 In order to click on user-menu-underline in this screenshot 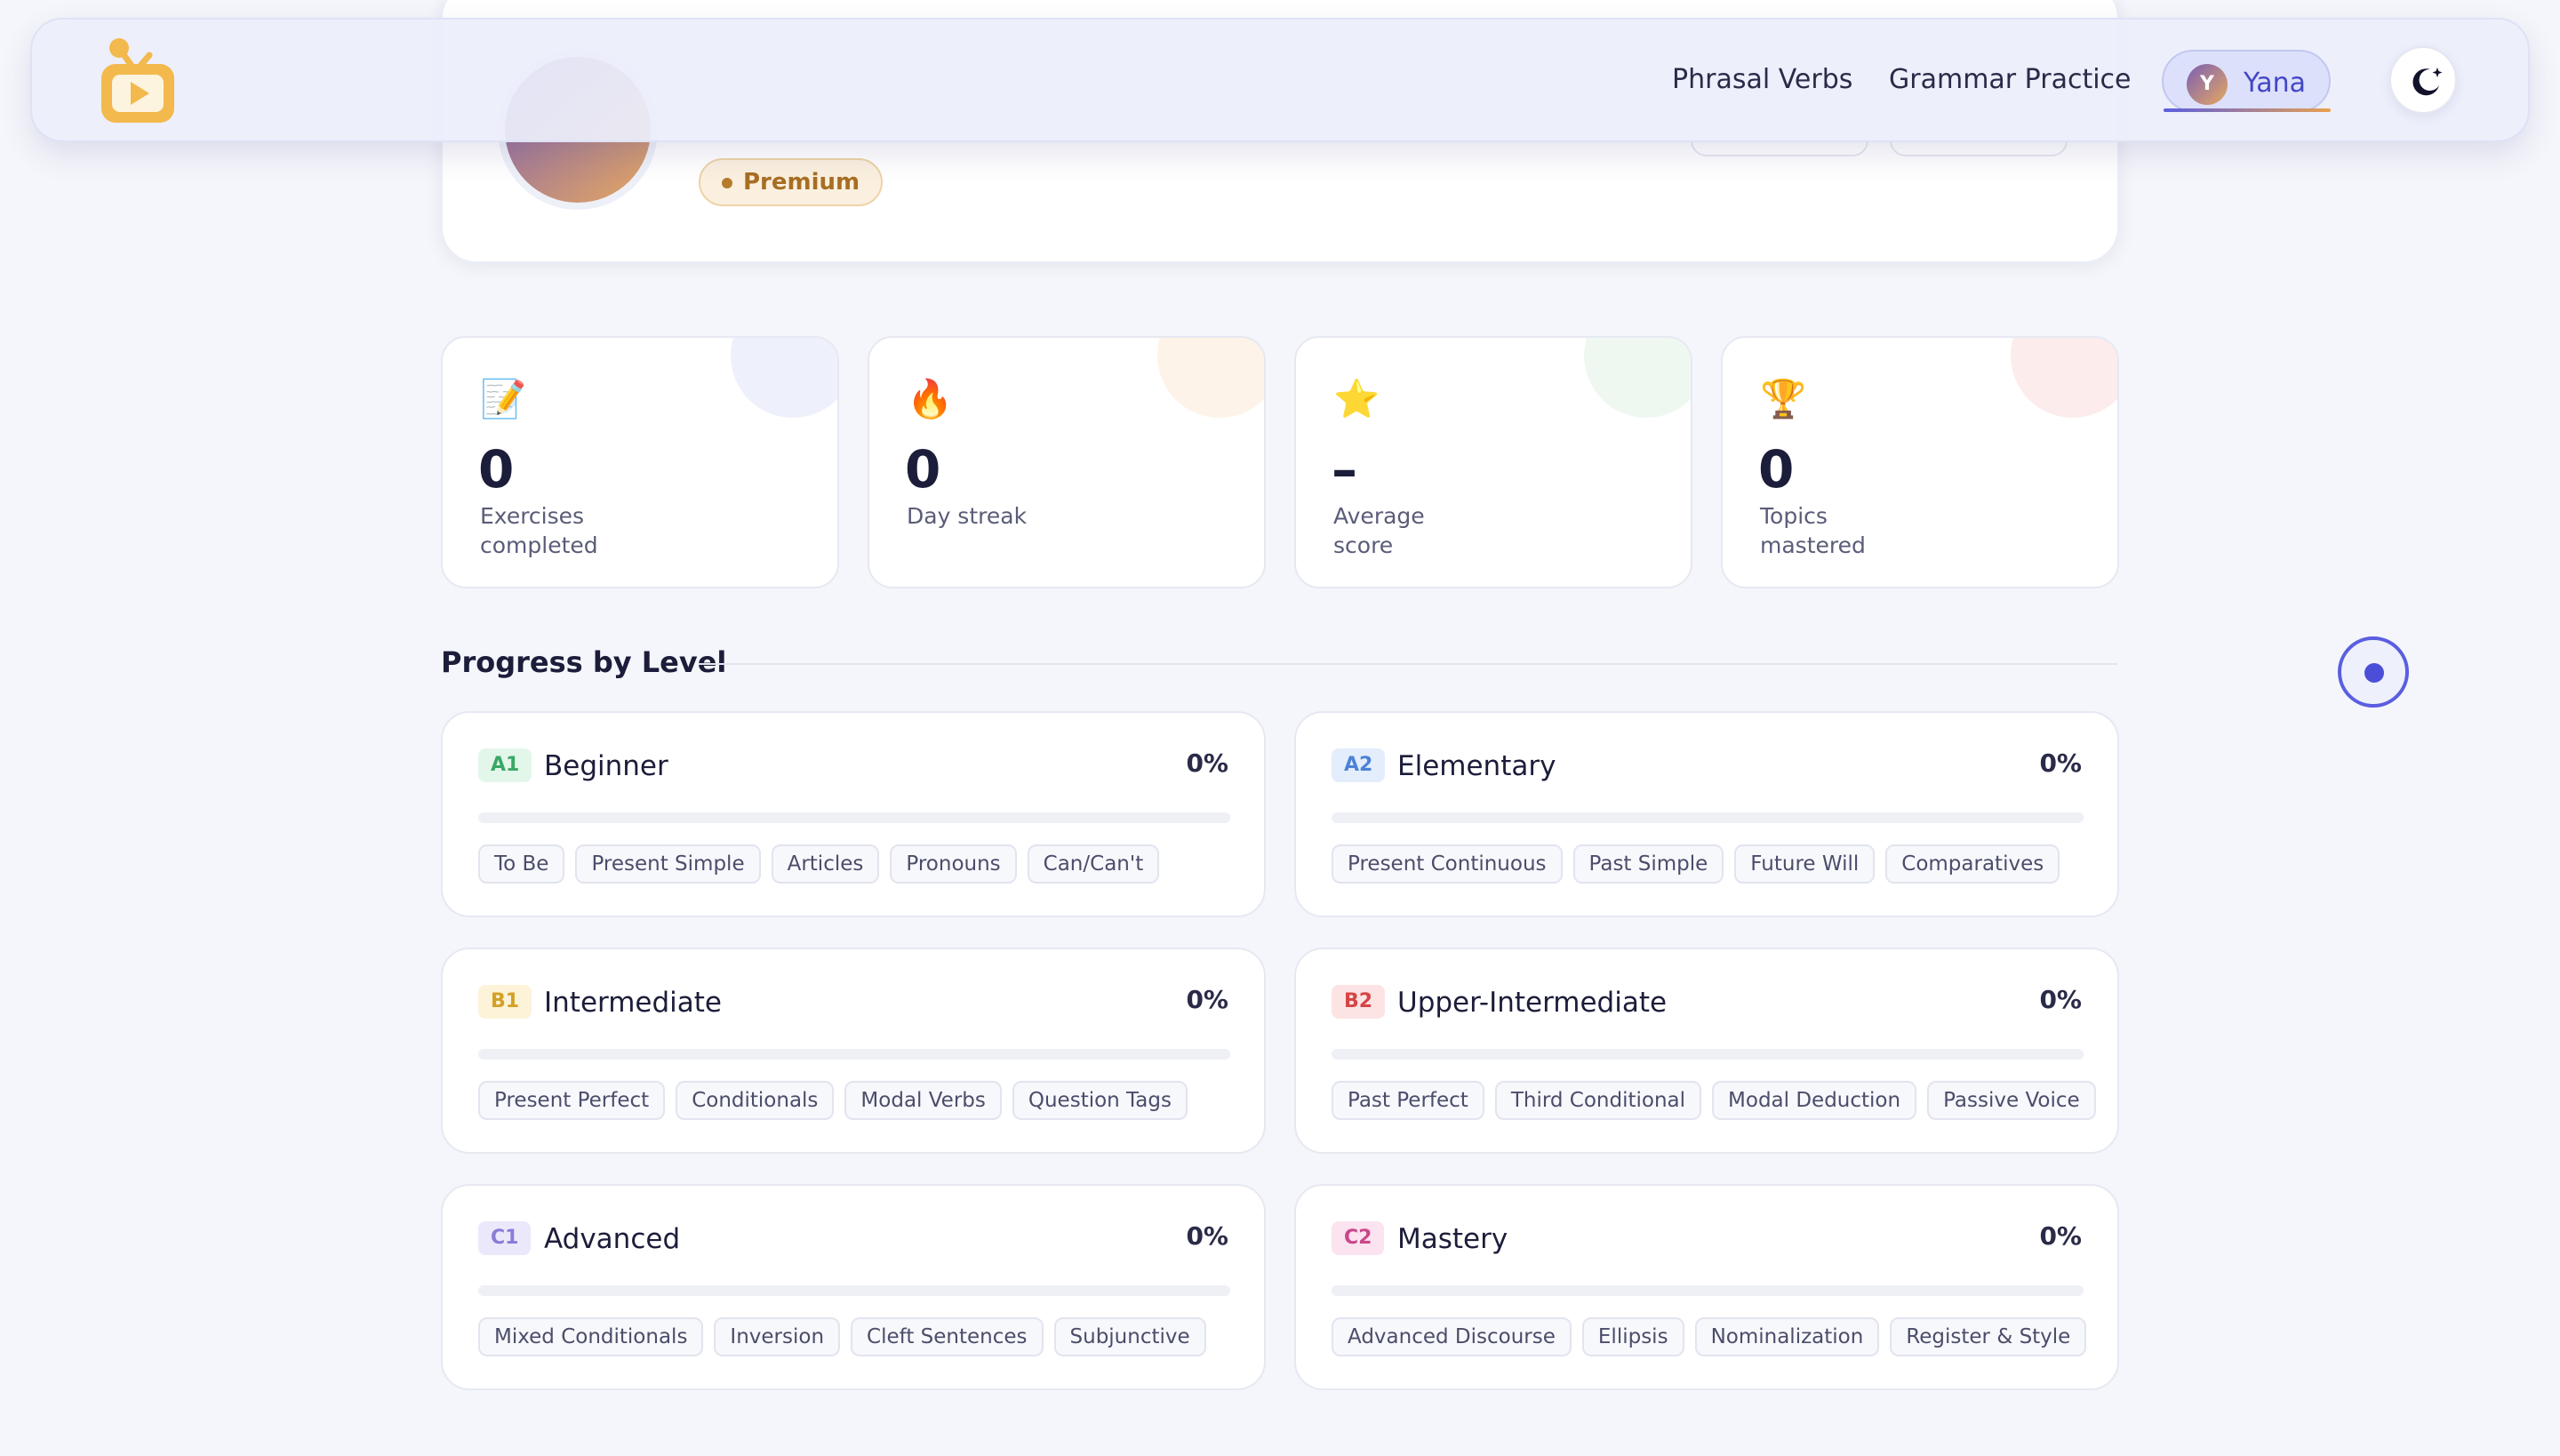, I will do `click(2247, 110)`.